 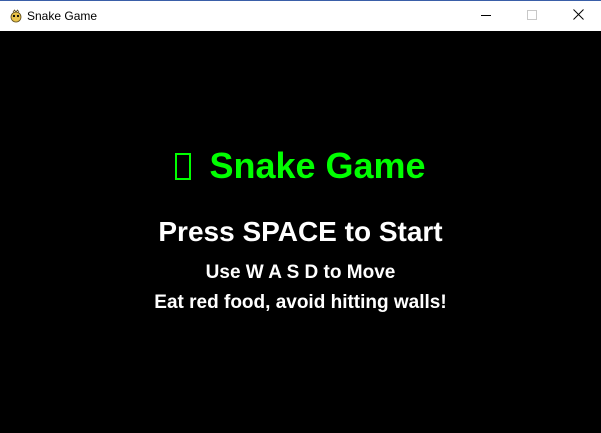 I want to click on window-title: Snake Game, so click(x=62, y=16).